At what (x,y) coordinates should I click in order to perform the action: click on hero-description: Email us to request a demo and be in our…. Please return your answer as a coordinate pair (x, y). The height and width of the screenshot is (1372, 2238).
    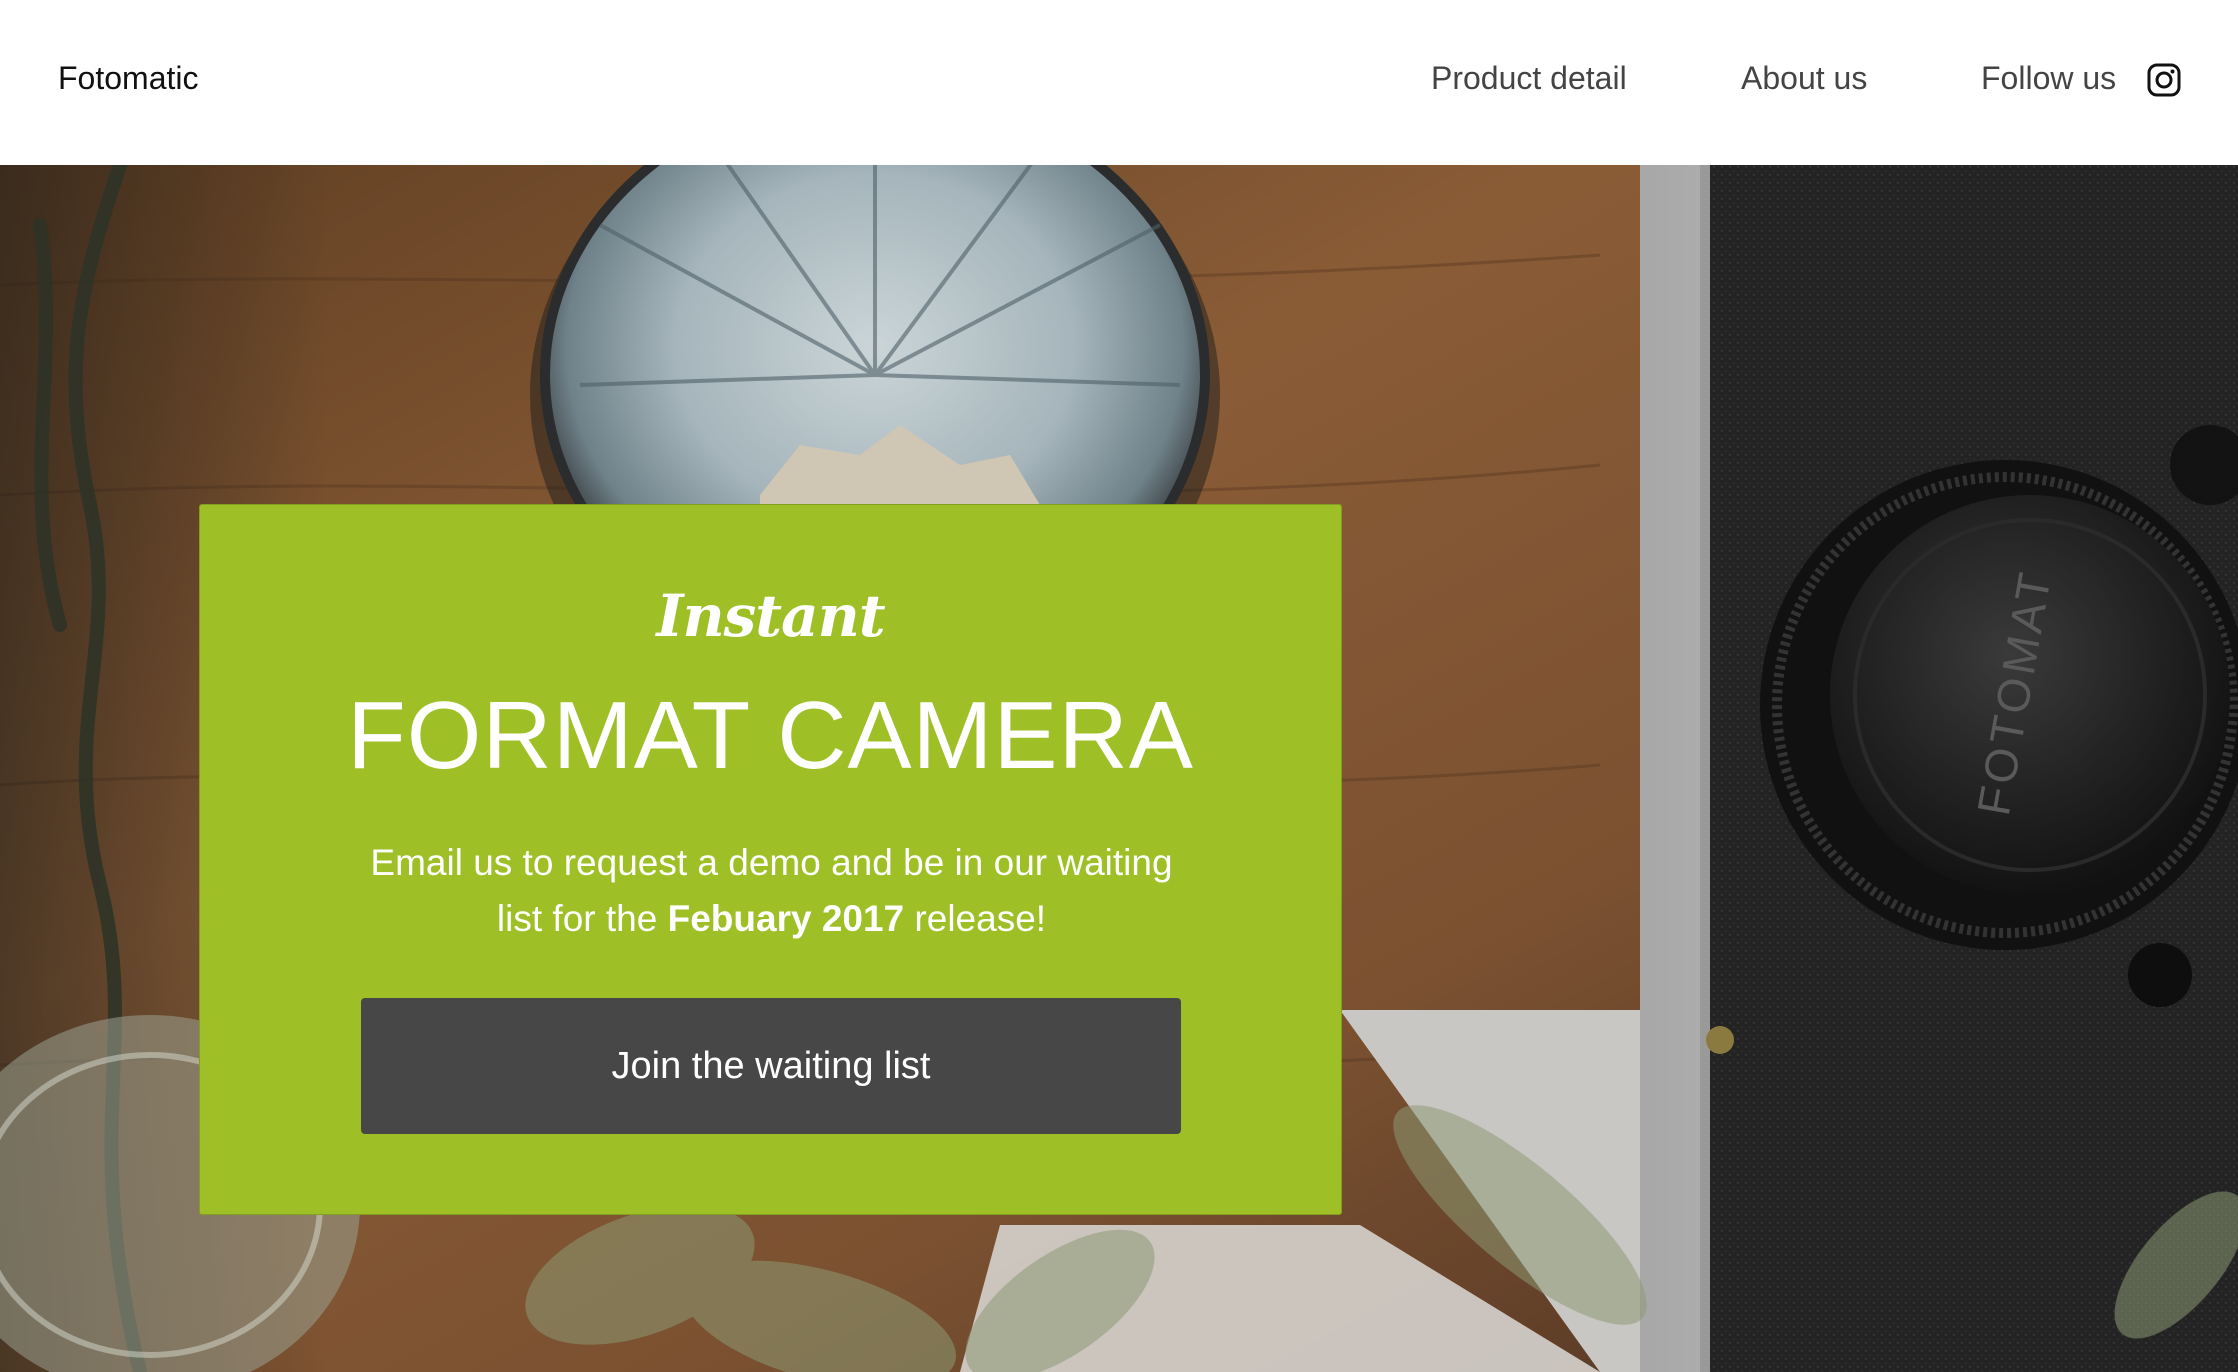
    Looking at the image, I should click on (771, 891).